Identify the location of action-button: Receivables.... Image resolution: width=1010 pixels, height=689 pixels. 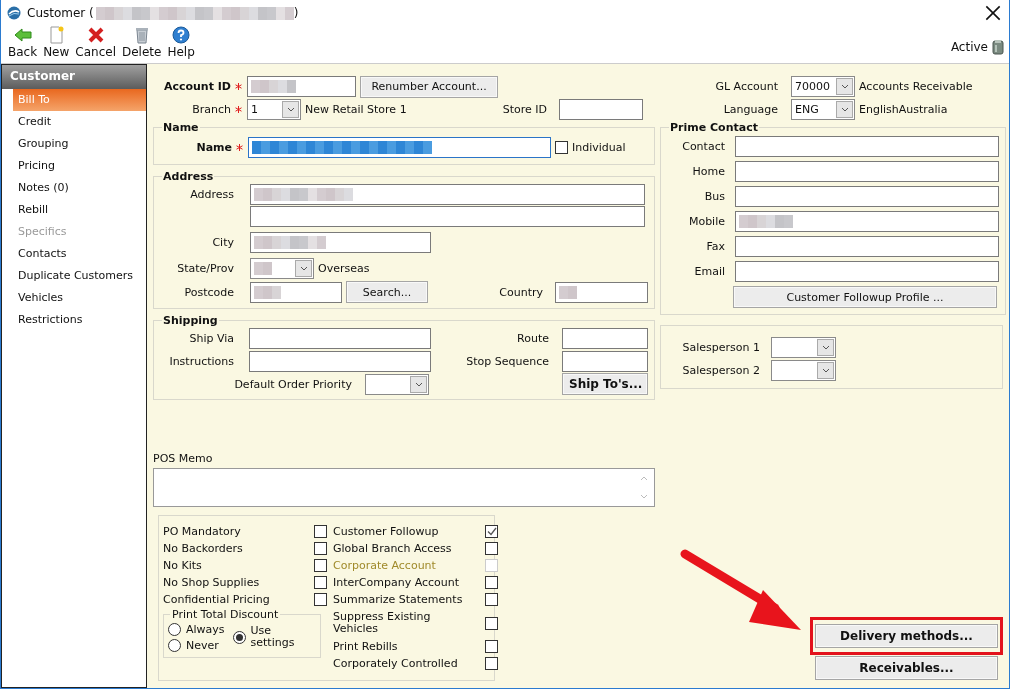
(906, 668).